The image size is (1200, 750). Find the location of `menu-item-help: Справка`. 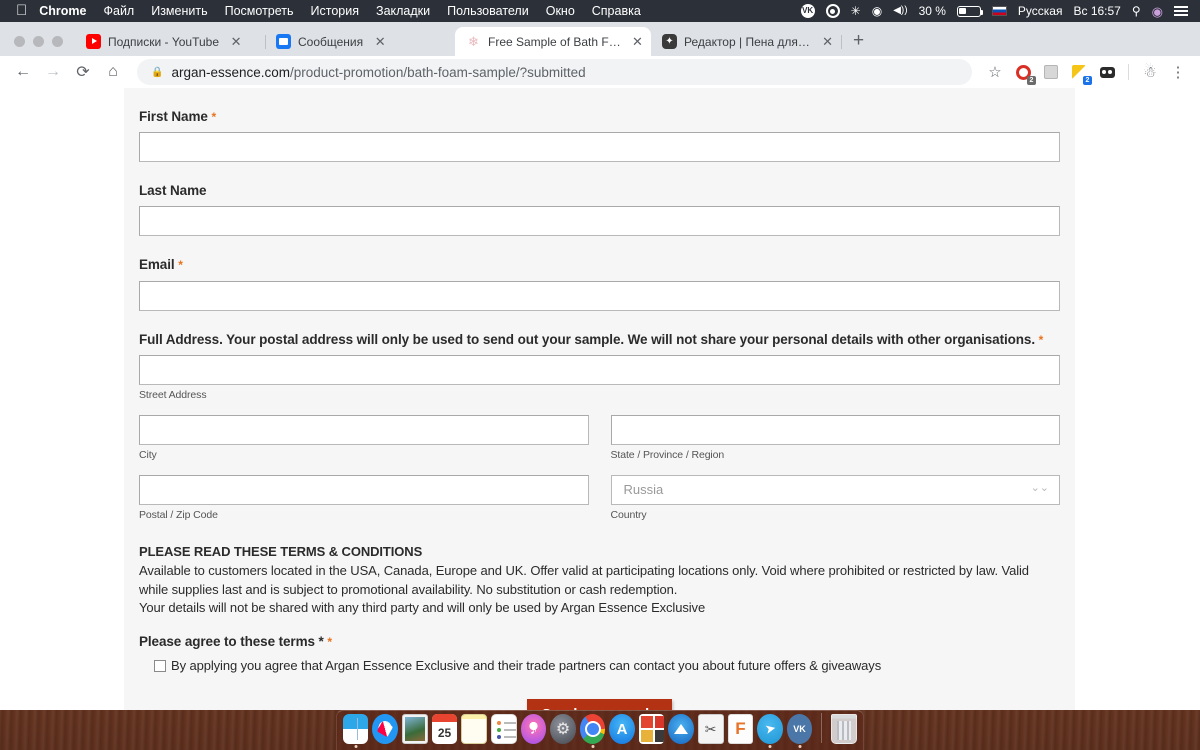

menu-item-help: Справка is located at coordinates (616, 11).